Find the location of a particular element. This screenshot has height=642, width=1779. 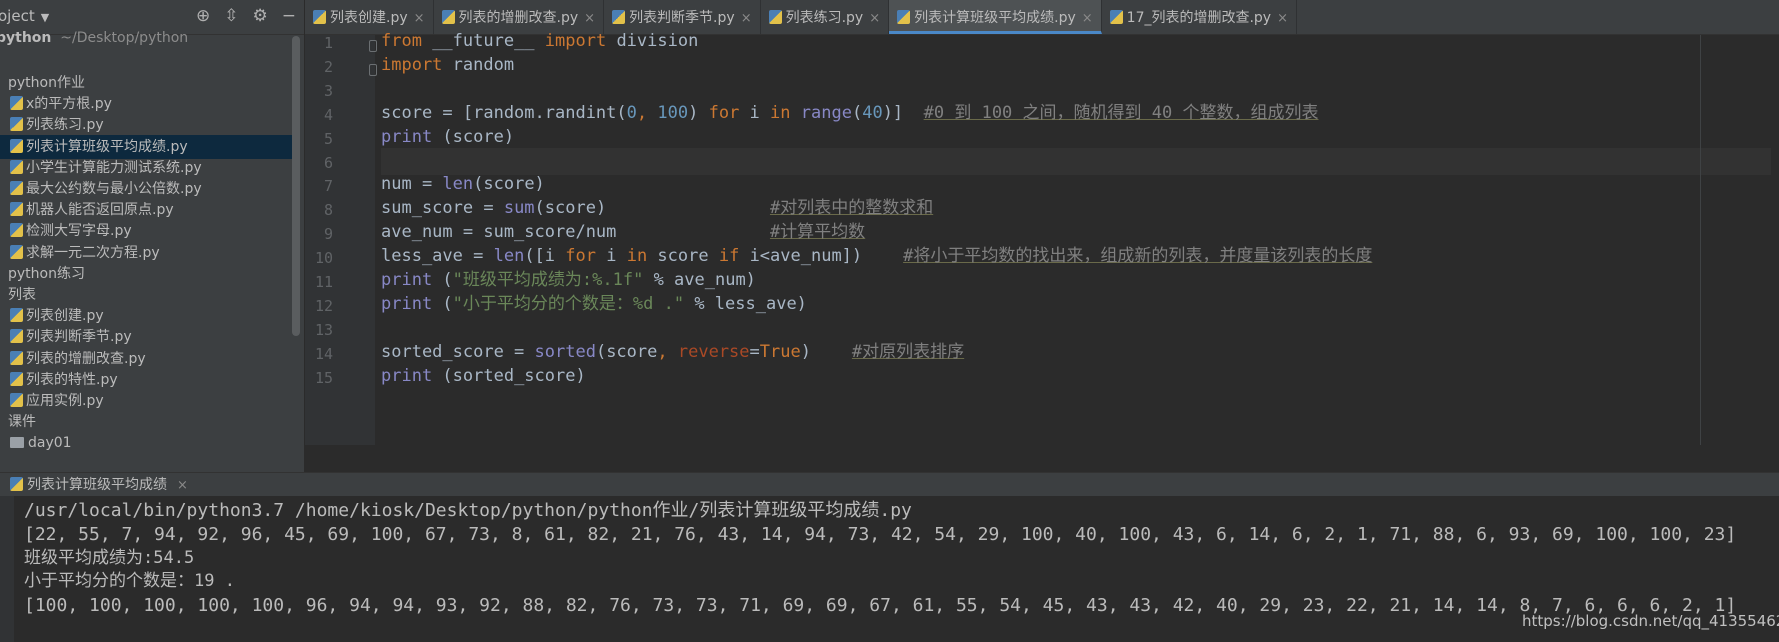

tree-item-label: 最大公约数与最小公倍数.py is located at coordinates (114, 189).